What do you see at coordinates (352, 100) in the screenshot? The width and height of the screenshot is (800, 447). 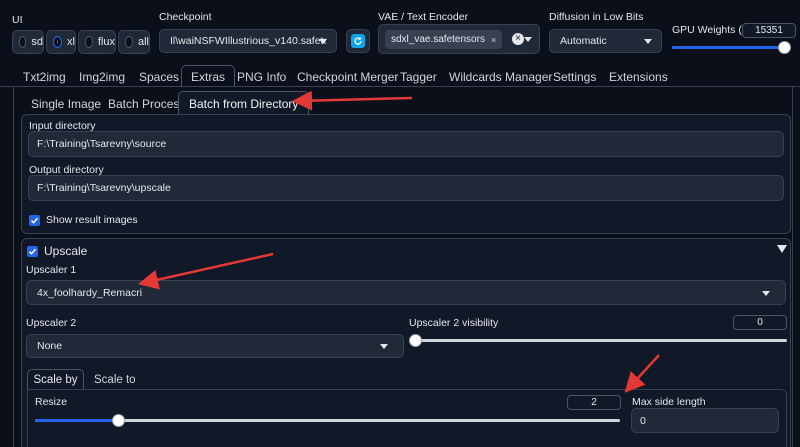 I see `arrow-annotation-subtab` at bounding box center [352, 100].